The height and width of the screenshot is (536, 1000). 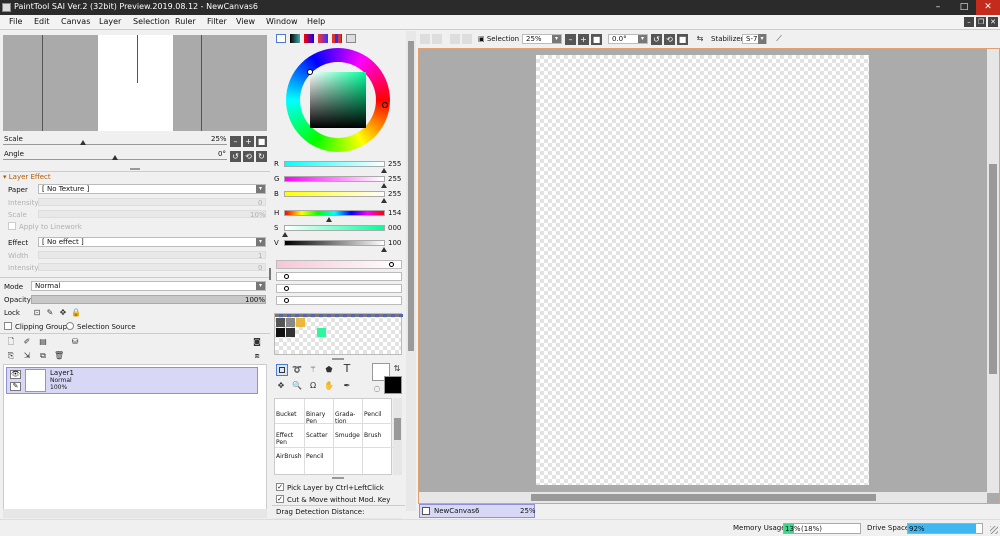 I want to click on menu-window: Window, so click(x=282, y=21).